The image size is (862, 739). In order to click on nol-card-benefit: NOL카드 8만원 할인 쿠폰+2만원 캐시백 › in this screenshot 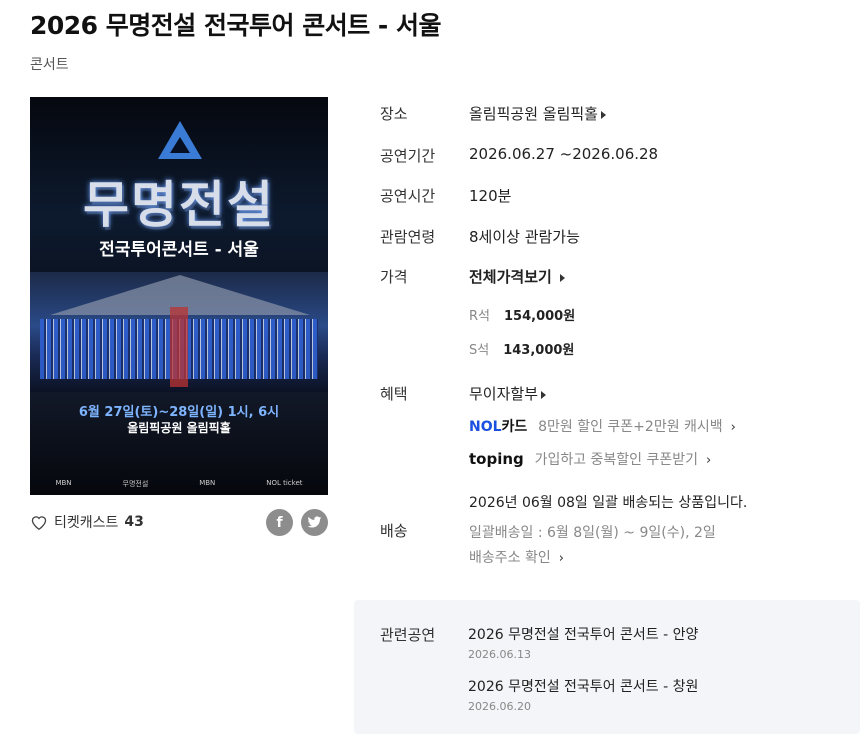, I will do `click(602, 426)`.